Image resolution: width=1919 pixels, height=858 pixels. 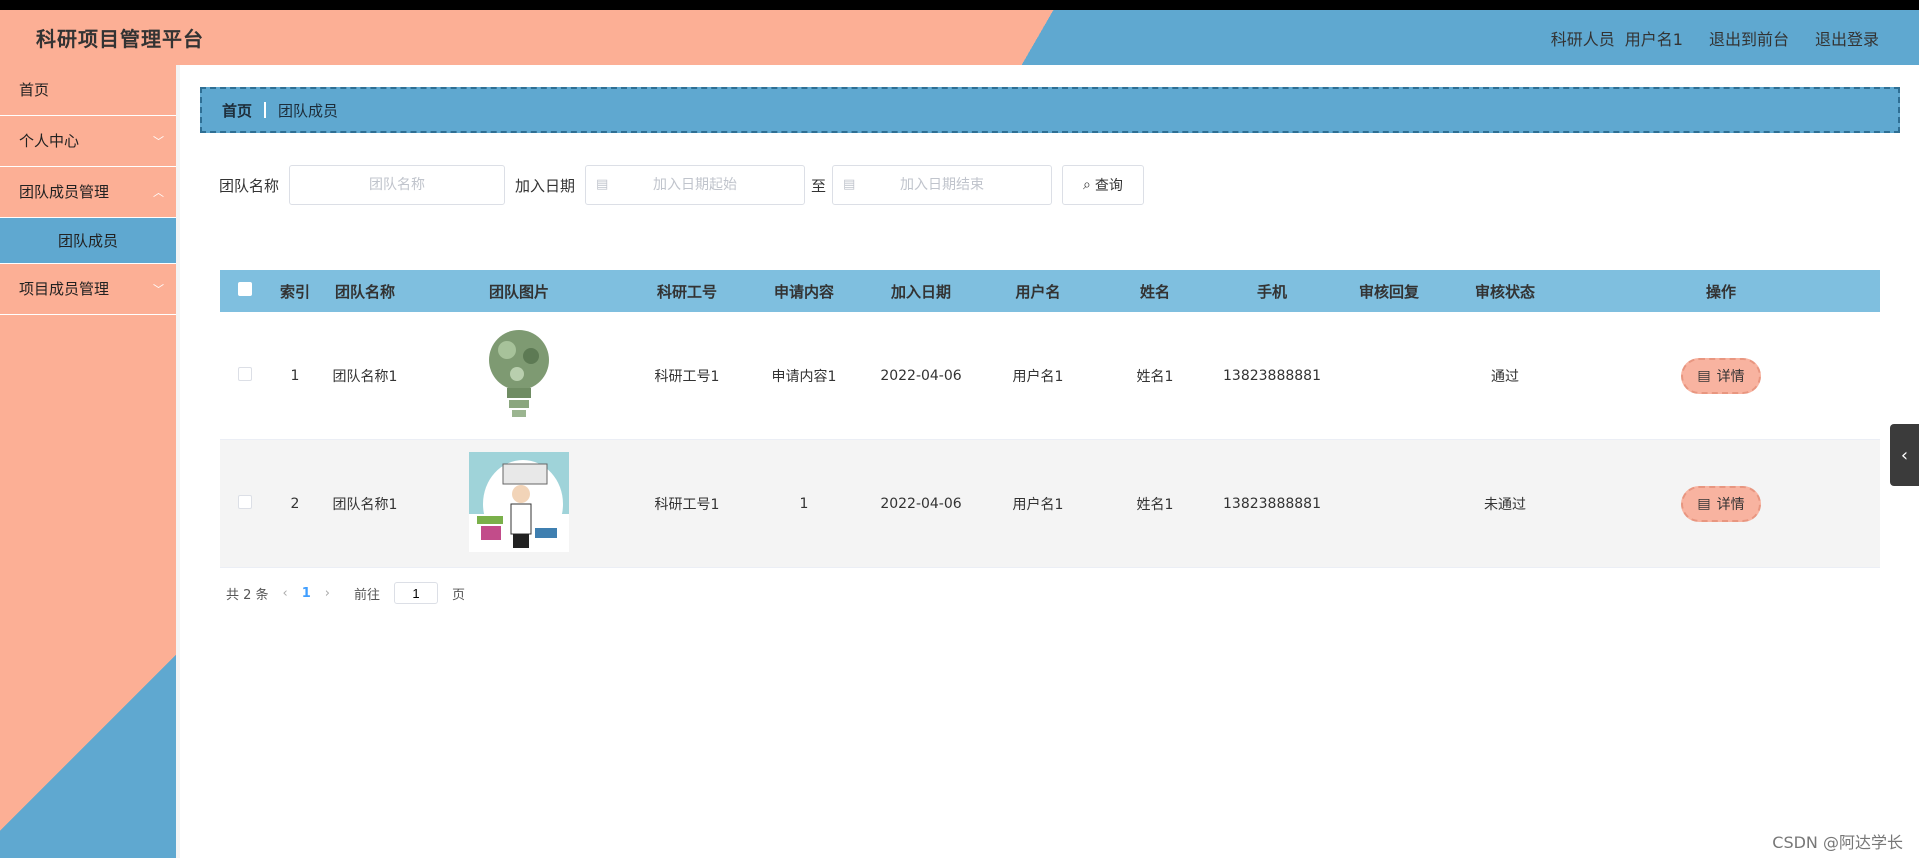 I want to click on goto-label: 前往, so click(x=367, y=595).